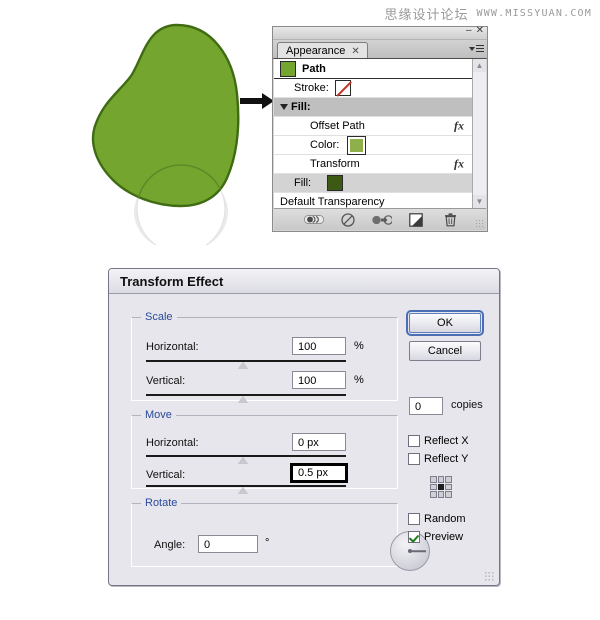 The image size is (600, 620). Describe the element at coordinates (319, 473) in the screenshot. I see `move-vertical-input: 0.5 px` at that location.